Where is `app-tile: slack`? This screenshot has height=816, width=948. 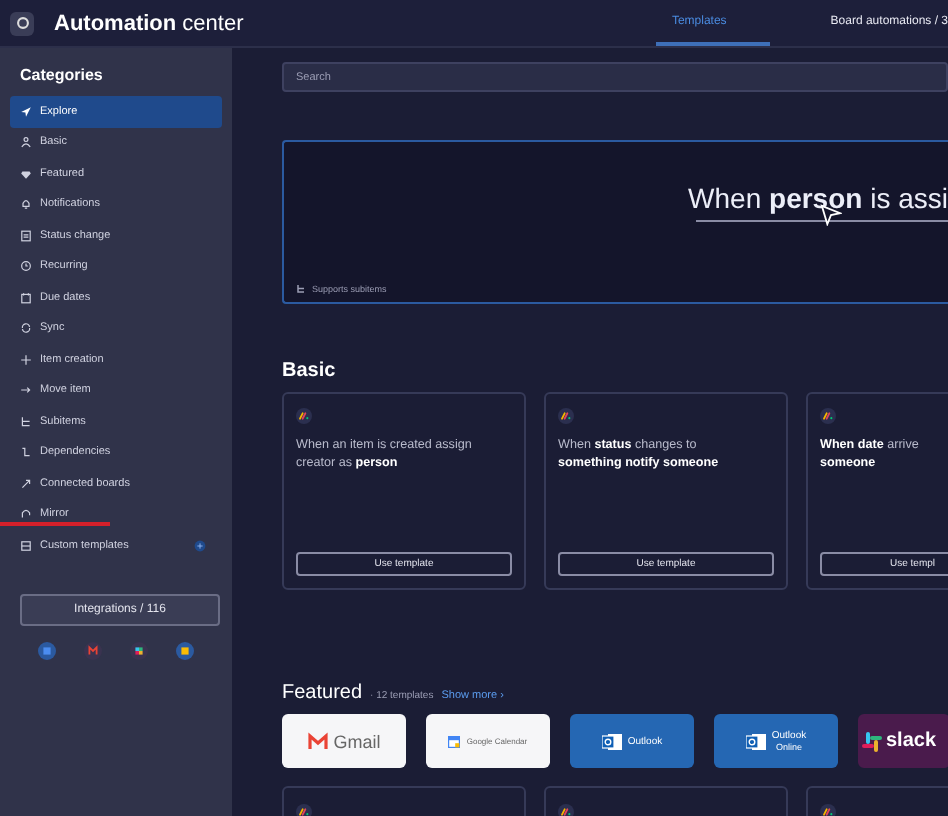
app-tile: slack is located at coordinates (903, 741).